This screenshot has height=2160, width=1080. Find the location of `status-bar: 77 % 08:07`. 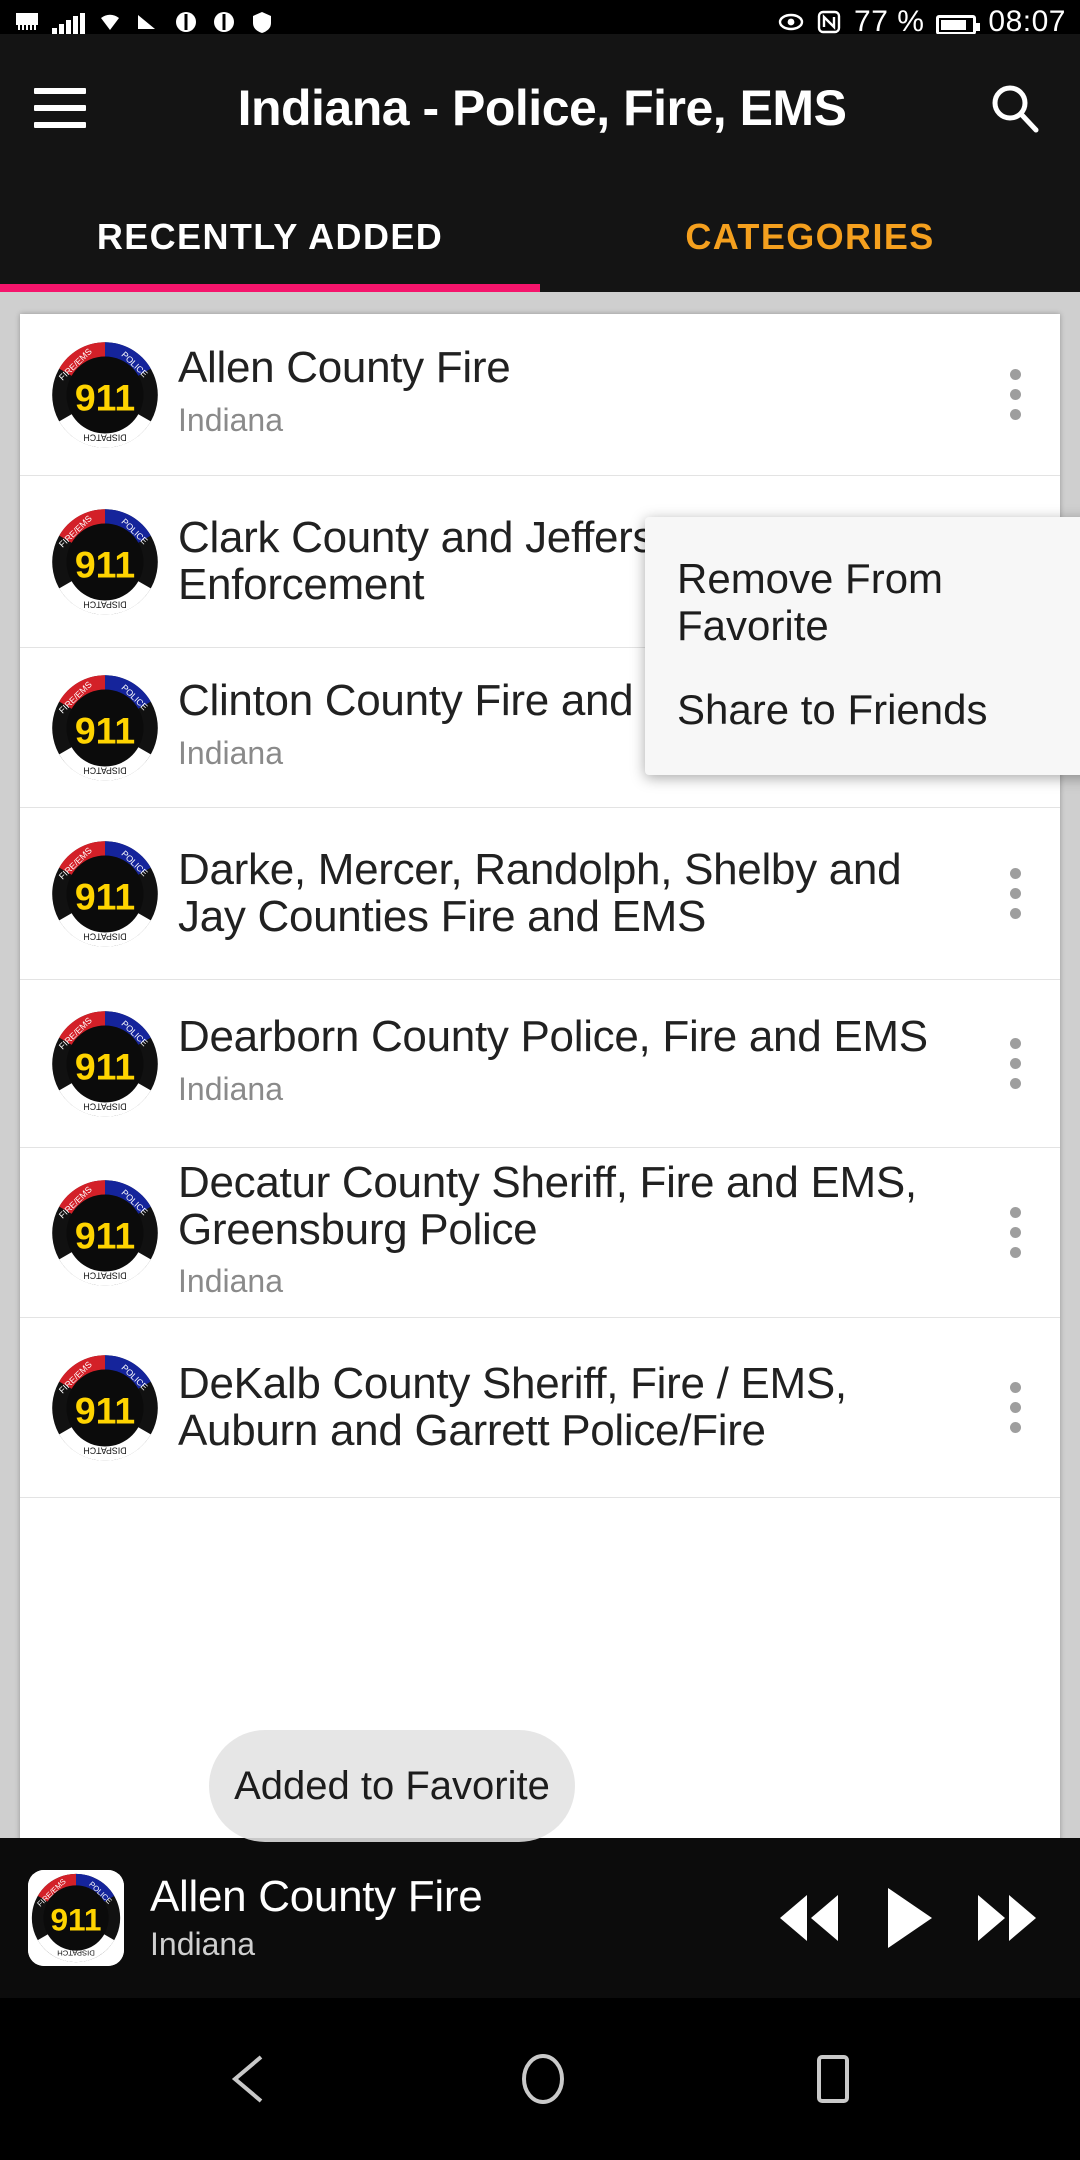

status-bar: 77 % 08:07 is located at coordinates (540, 17).